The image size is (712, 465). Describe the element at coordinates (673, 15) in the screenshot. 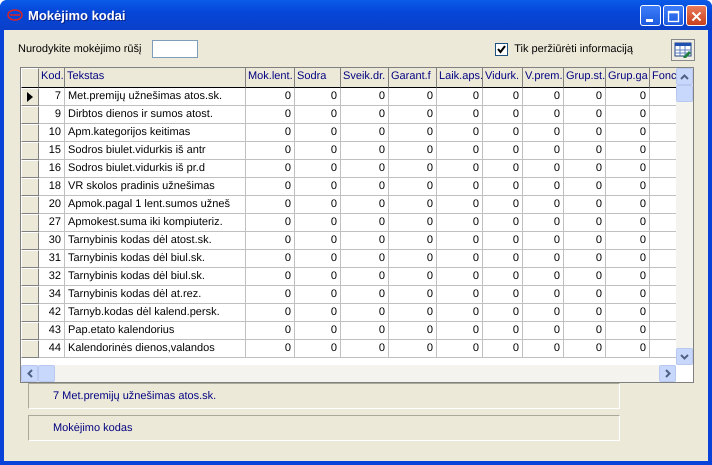

I see `maximize-button` at that location.